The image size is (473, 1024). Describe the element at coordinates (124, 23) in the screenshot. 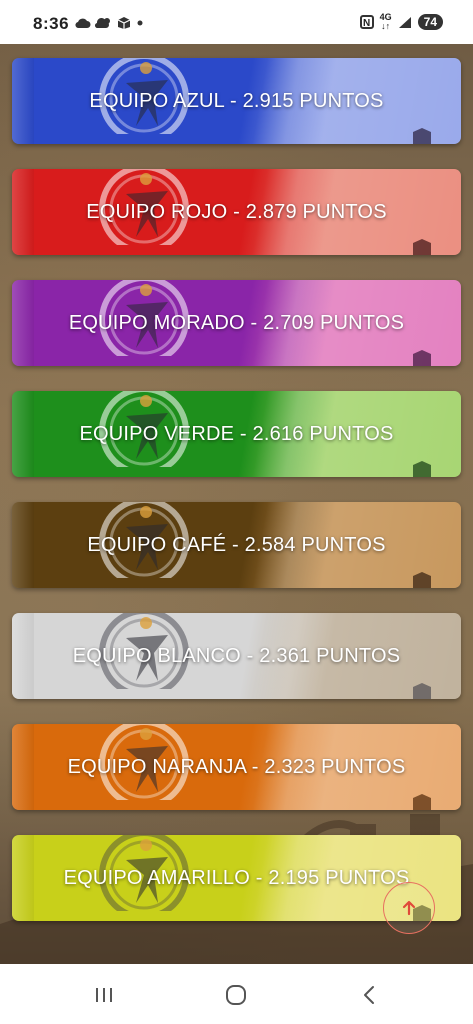

I see `box-icon` at that location.